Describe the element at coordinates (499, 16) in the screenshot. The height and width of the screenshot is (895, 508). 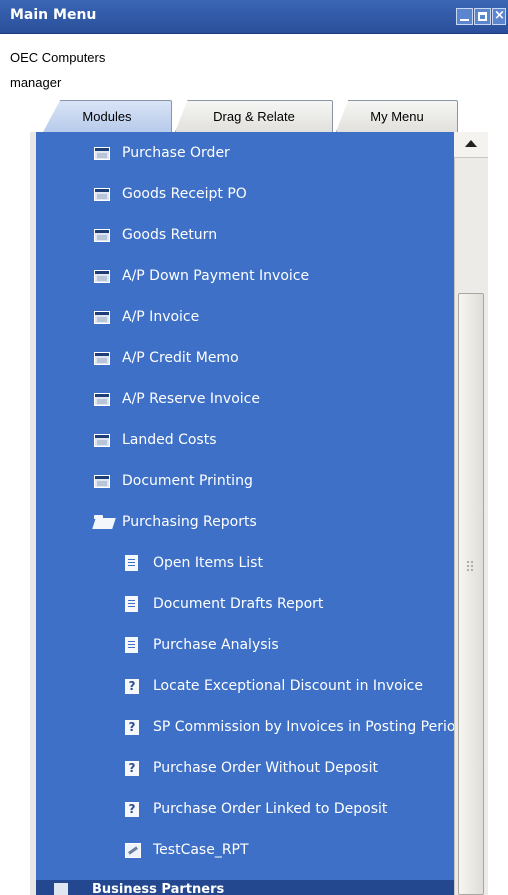
I see `close-icon: ×` at that location.